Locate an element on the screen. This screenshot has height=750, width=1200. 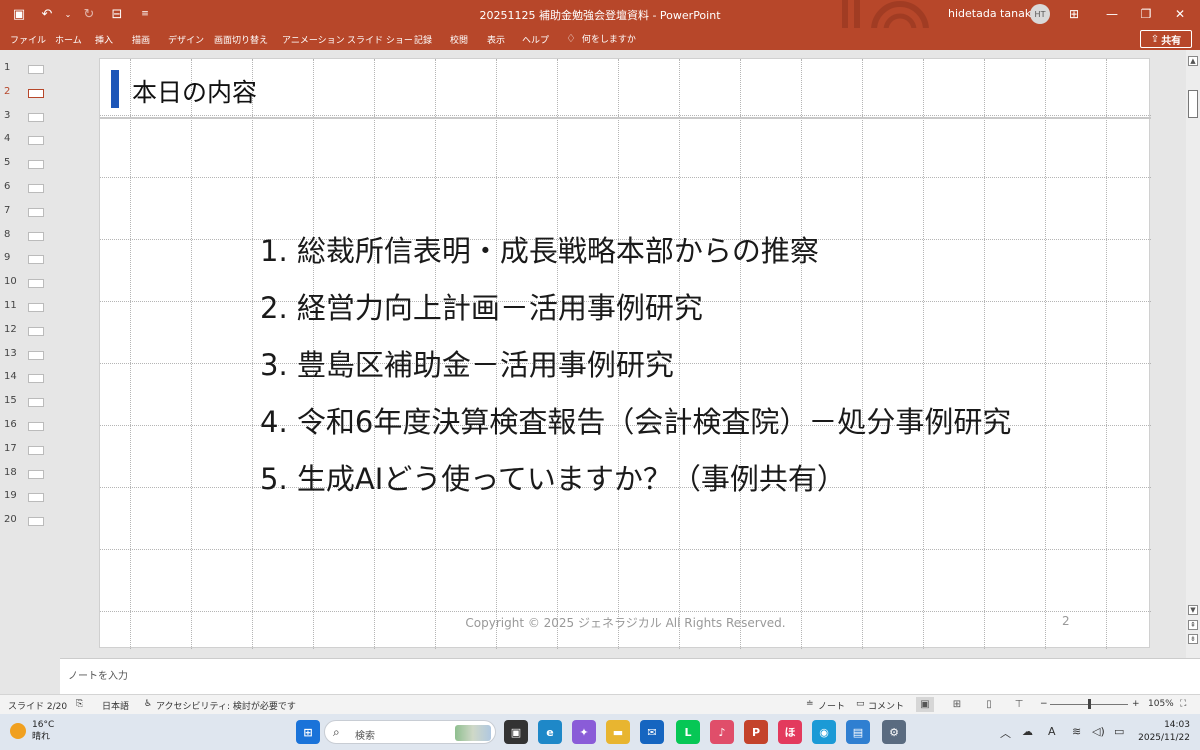
agenda-item: 2. 経営力向上計画－活用事例研究 is located at coordinates (690, 314).